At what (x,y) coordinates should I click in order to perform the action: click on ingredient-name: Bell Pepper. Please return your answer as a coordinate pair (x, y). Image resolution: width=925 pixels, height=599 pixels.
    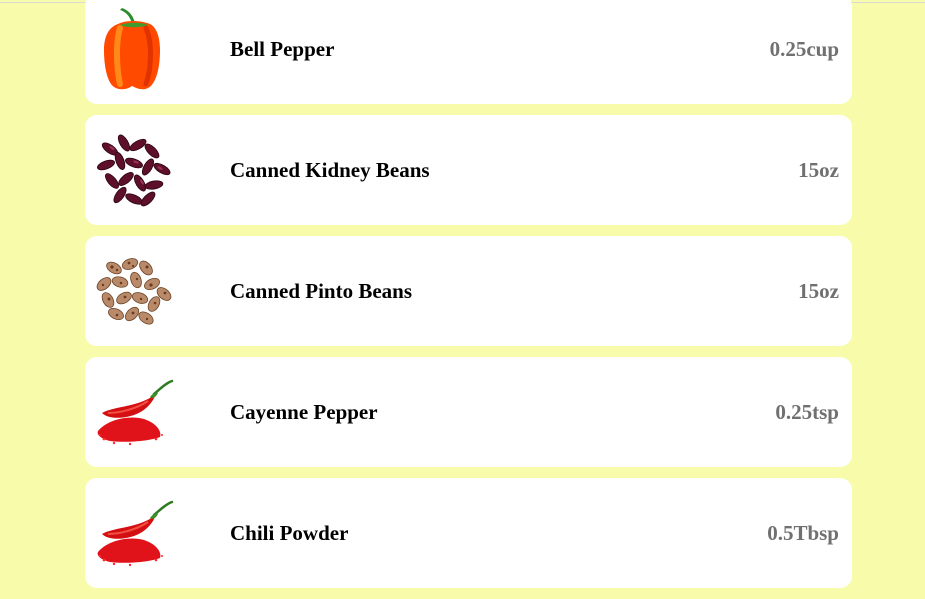
    Looking at the image, I should click on (282, 49).